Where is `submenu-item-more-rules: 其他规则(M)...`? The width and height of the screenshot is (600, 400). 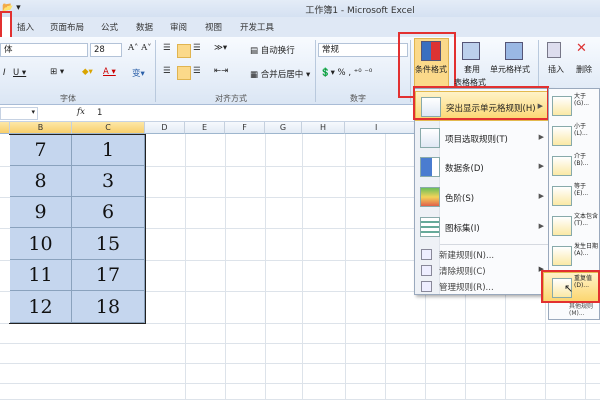
submenu-item-more-rules: 其他规则(M)... is located at coordinates (584, 310).